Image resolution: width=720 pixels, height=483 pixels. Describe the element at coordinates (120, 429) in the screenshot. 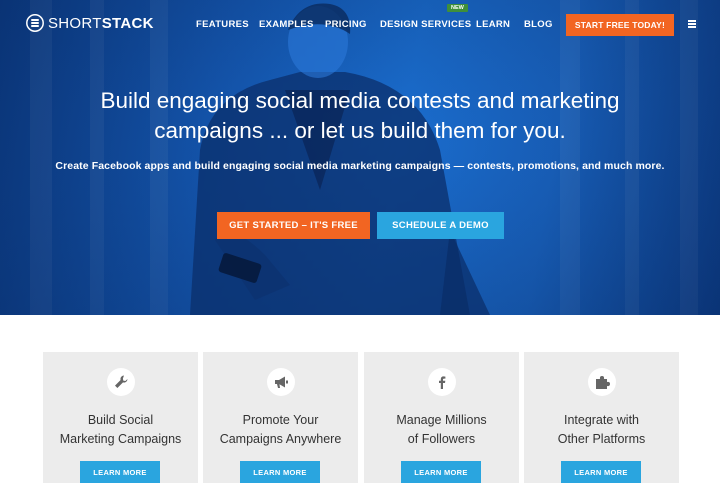

I see `feature-title: Build Social Marketing Campaigns` at that location.